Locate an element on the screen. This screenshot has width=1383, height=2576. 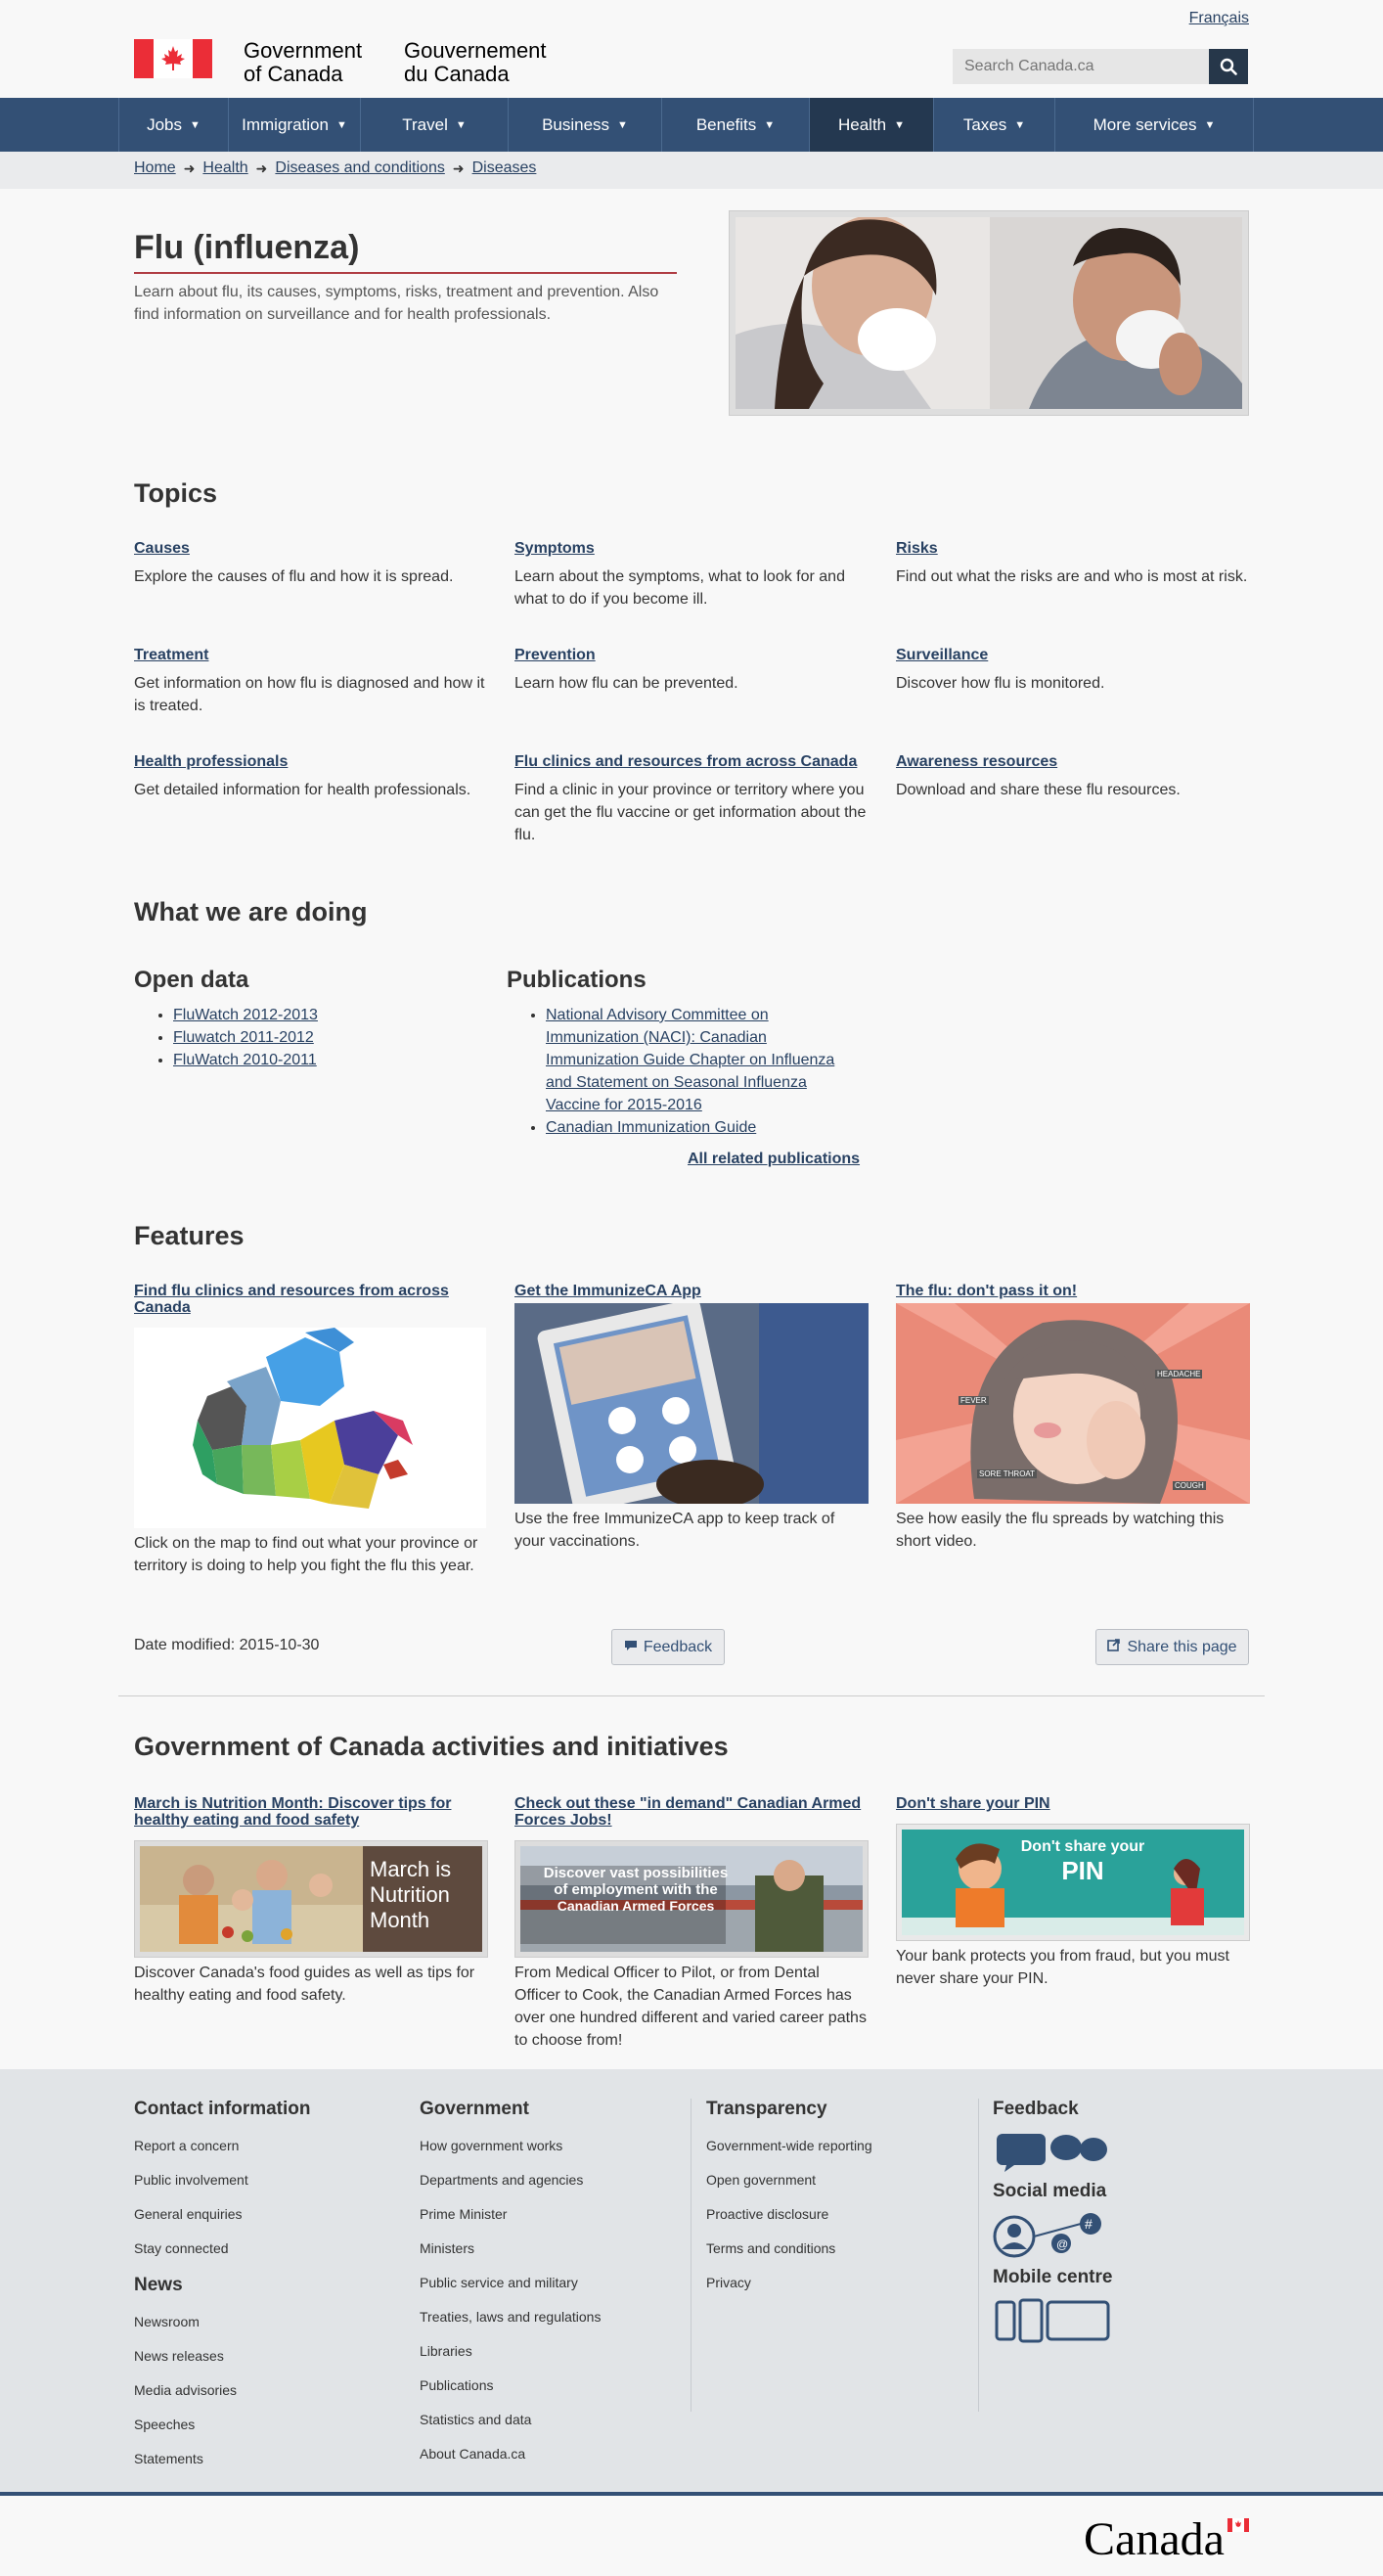
footer-link: Prime Minister is located at coordinates (510, 2223).